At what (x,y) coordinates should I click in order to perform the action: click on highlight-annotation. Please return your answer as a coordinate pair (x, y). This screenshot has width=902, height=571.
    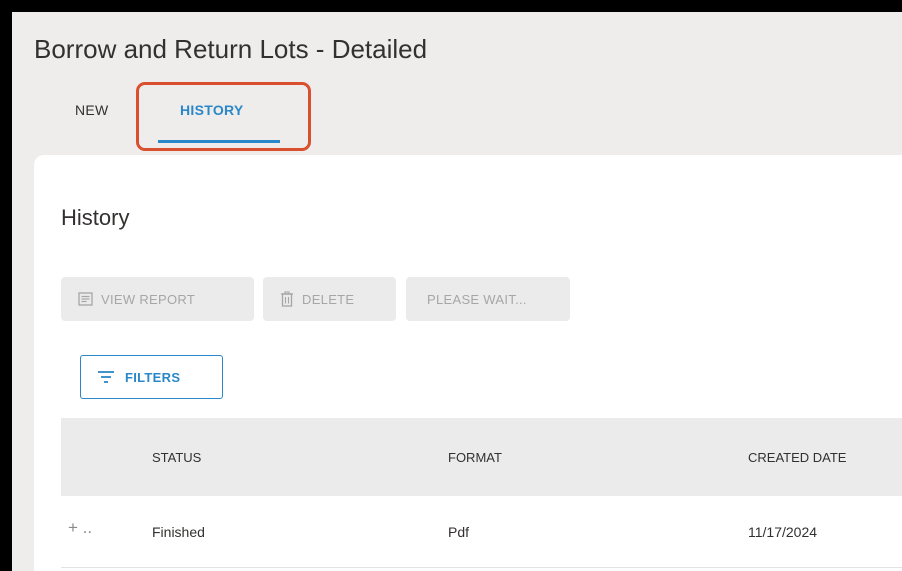
    Looking at the image, I should click on (223, 116).